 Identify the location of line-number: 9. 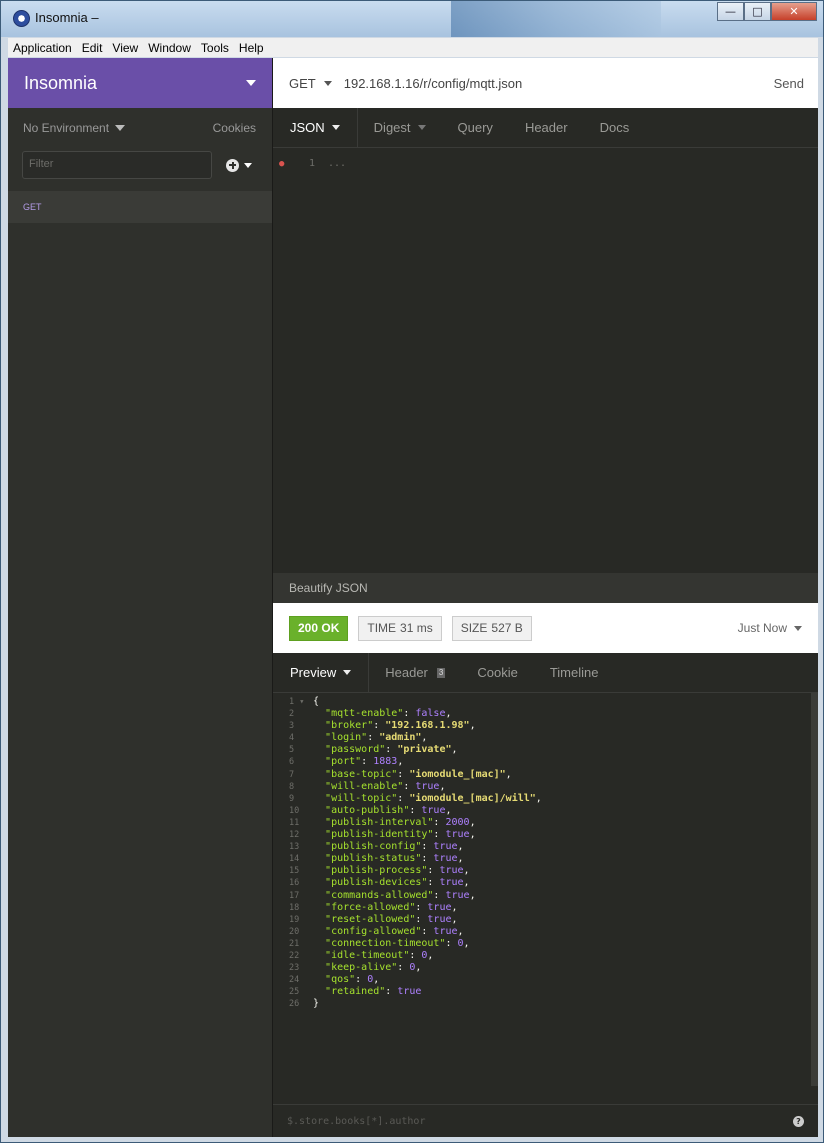
(292, 798).